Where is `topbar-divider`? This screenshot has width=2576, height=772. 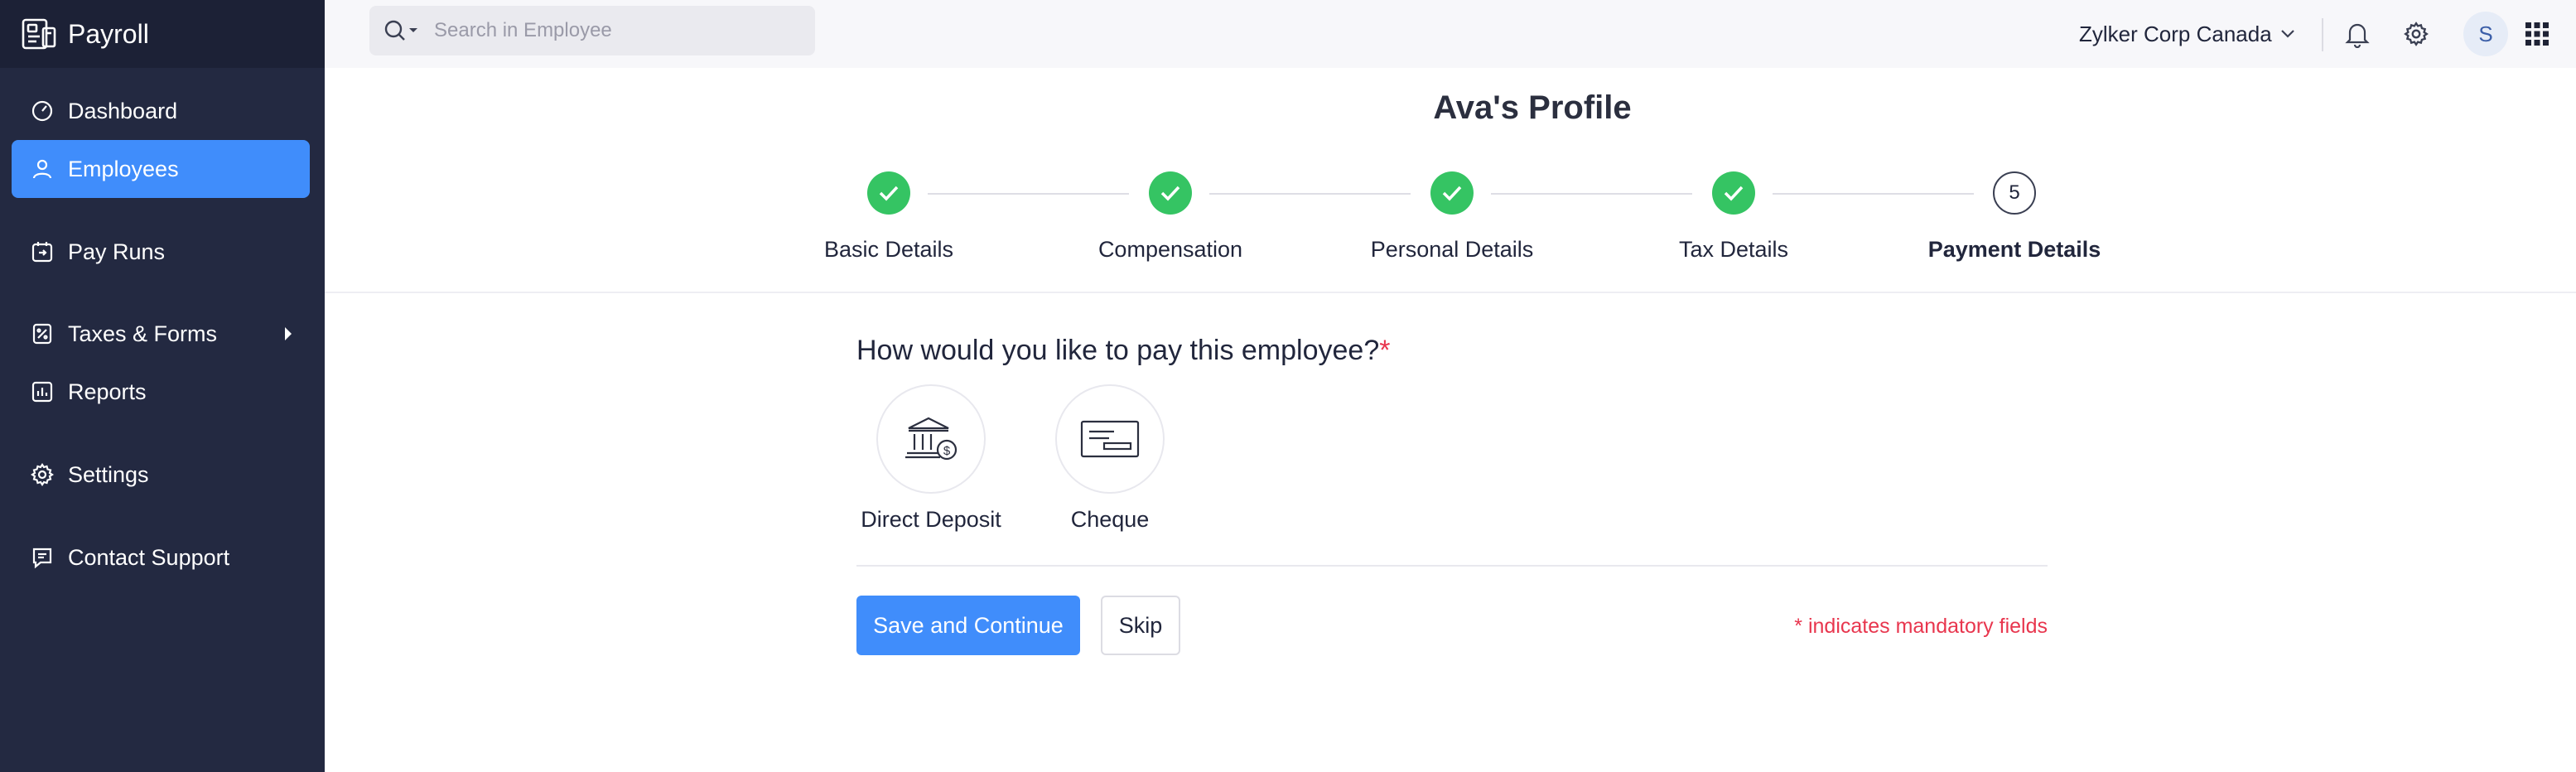 topbar-divider is located at coordinates (2322, 34).